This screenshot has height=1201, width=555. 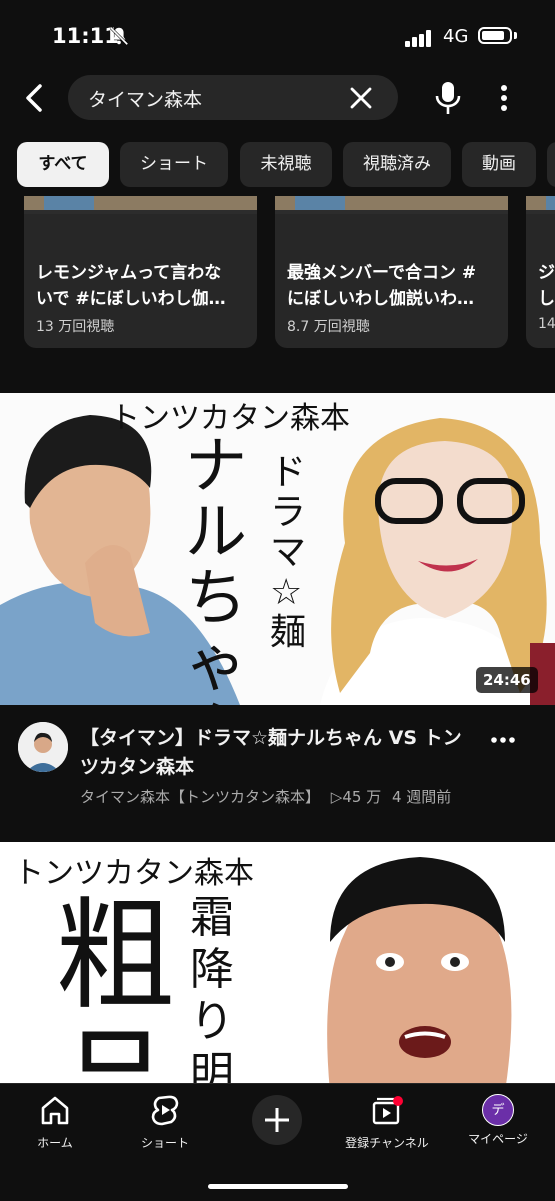 What do you see at coordinates (356, 797) in the screenshot?
I see `view-count: ▷45 万` at bounding box center [356, 797].